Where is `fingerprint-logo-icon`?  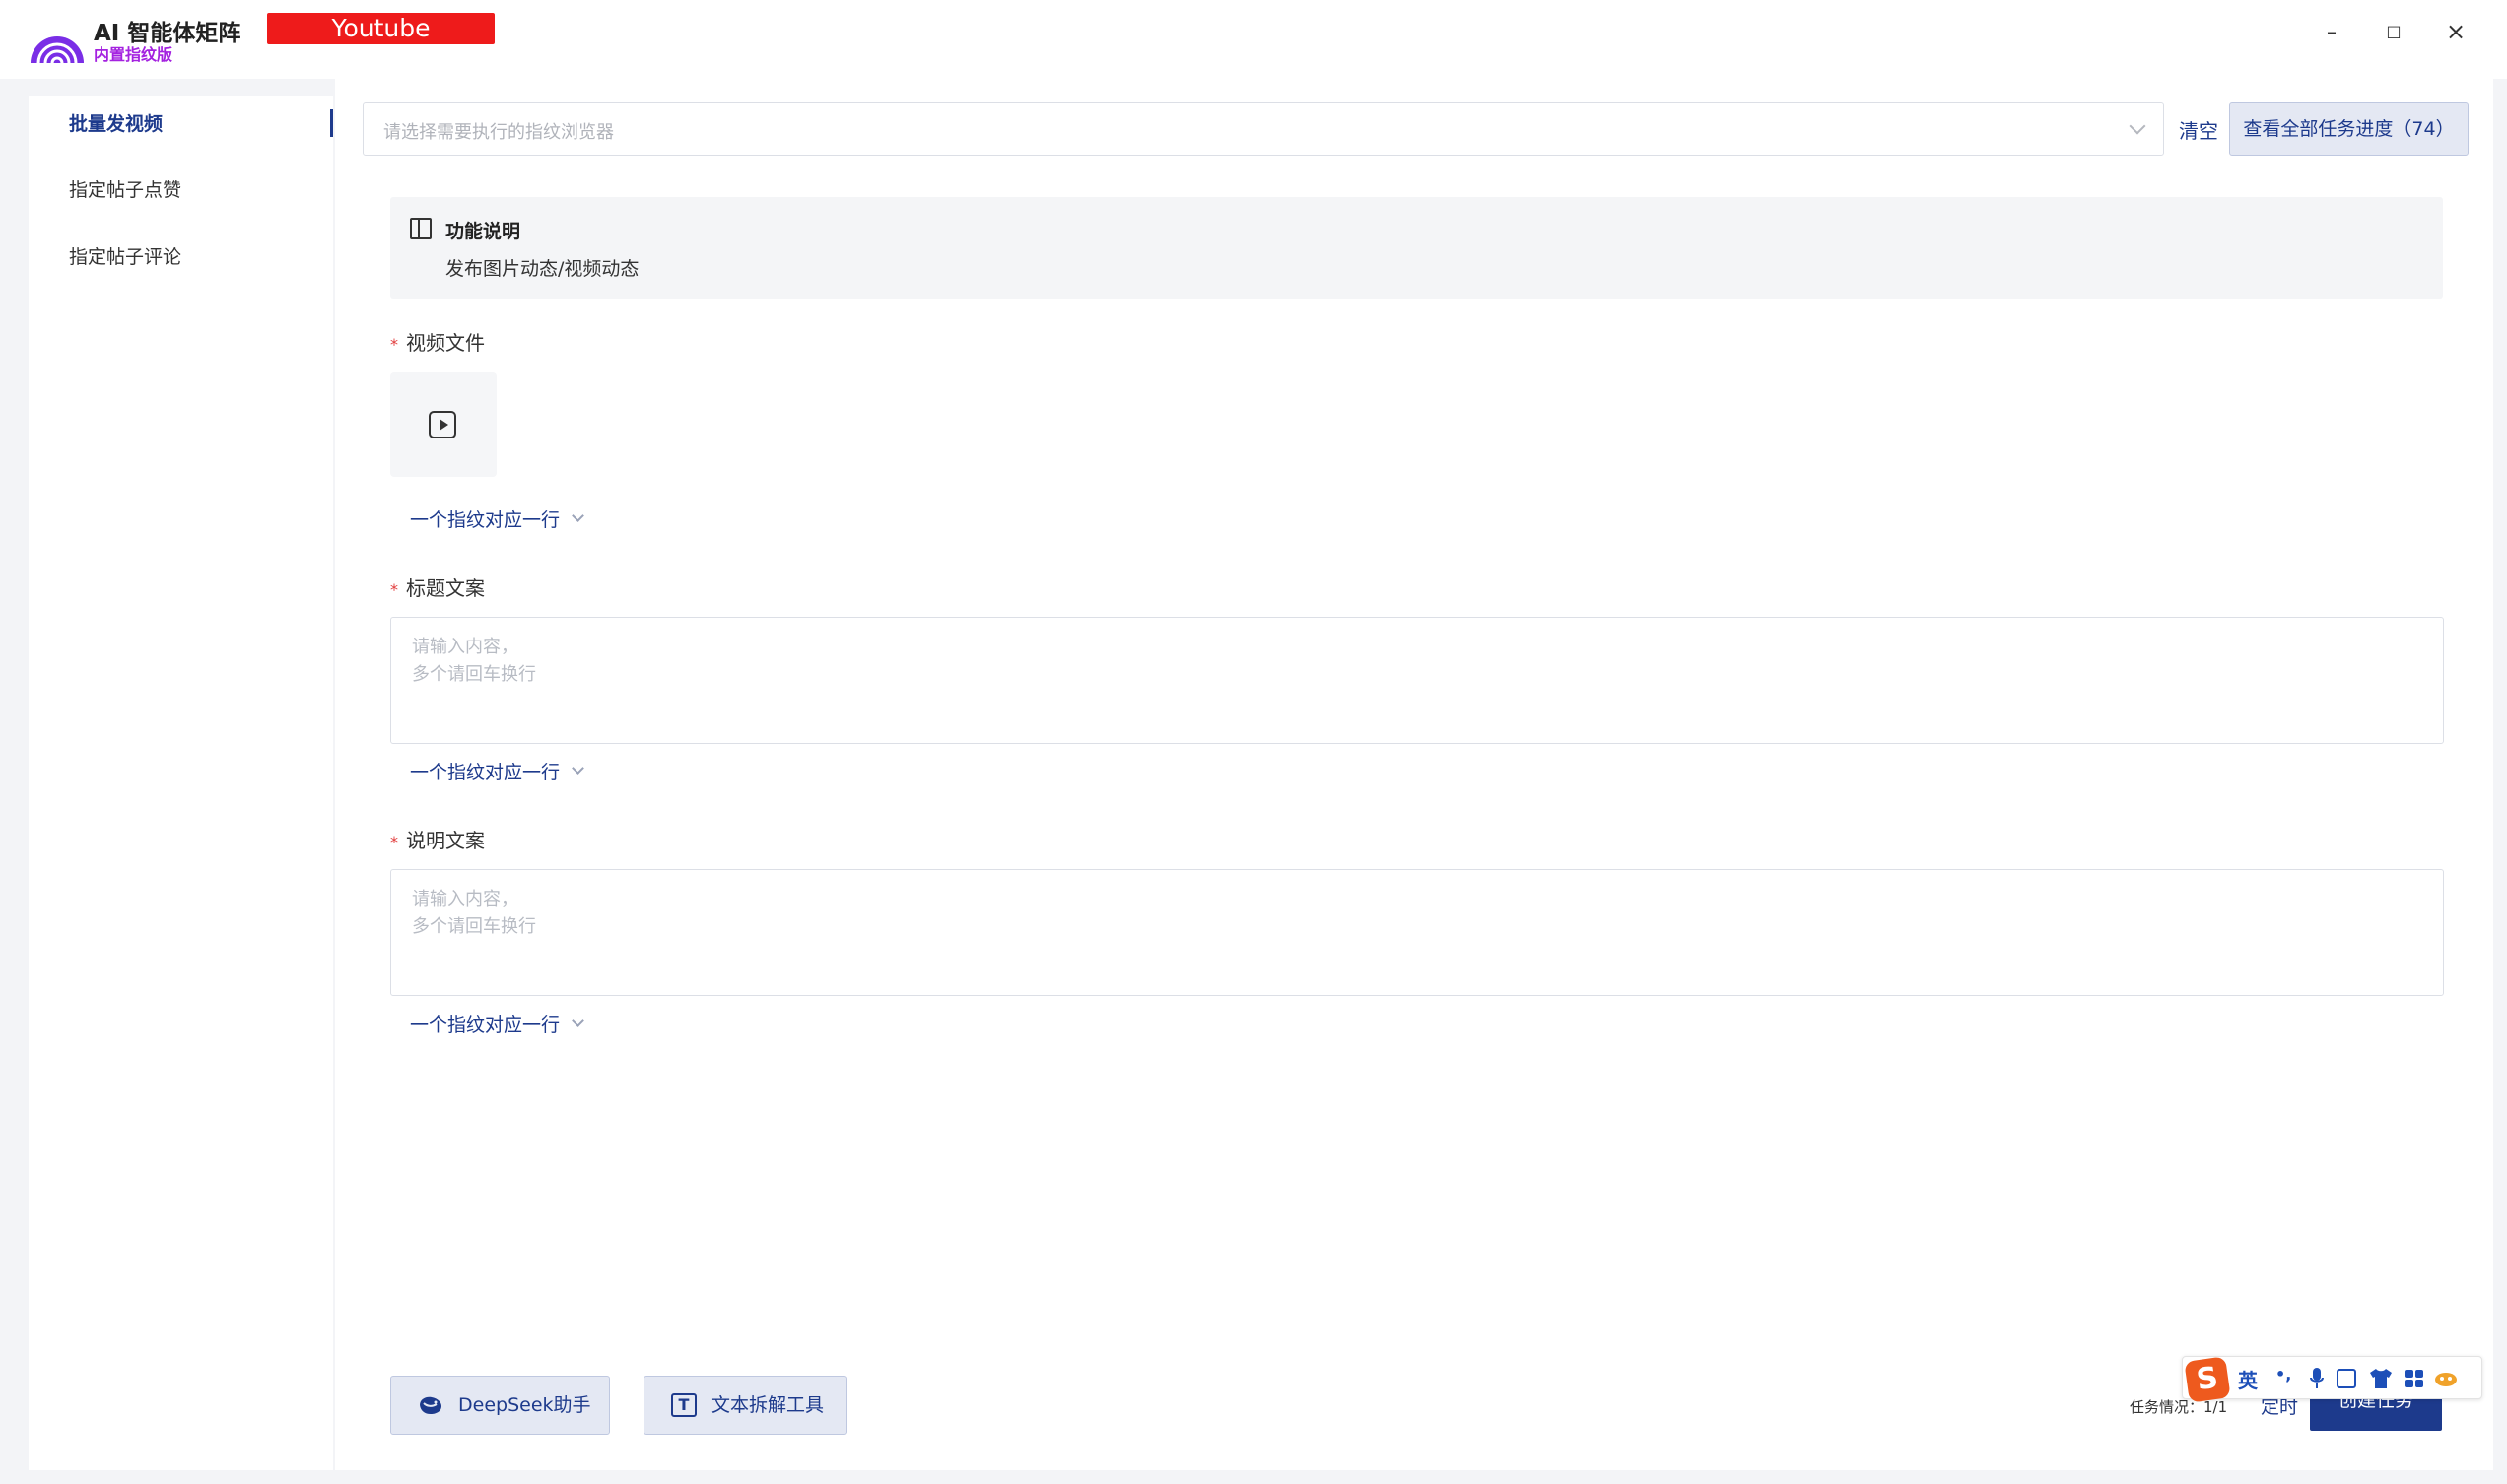
fingerprint-logo-icon is located at coordinates (57, 49).